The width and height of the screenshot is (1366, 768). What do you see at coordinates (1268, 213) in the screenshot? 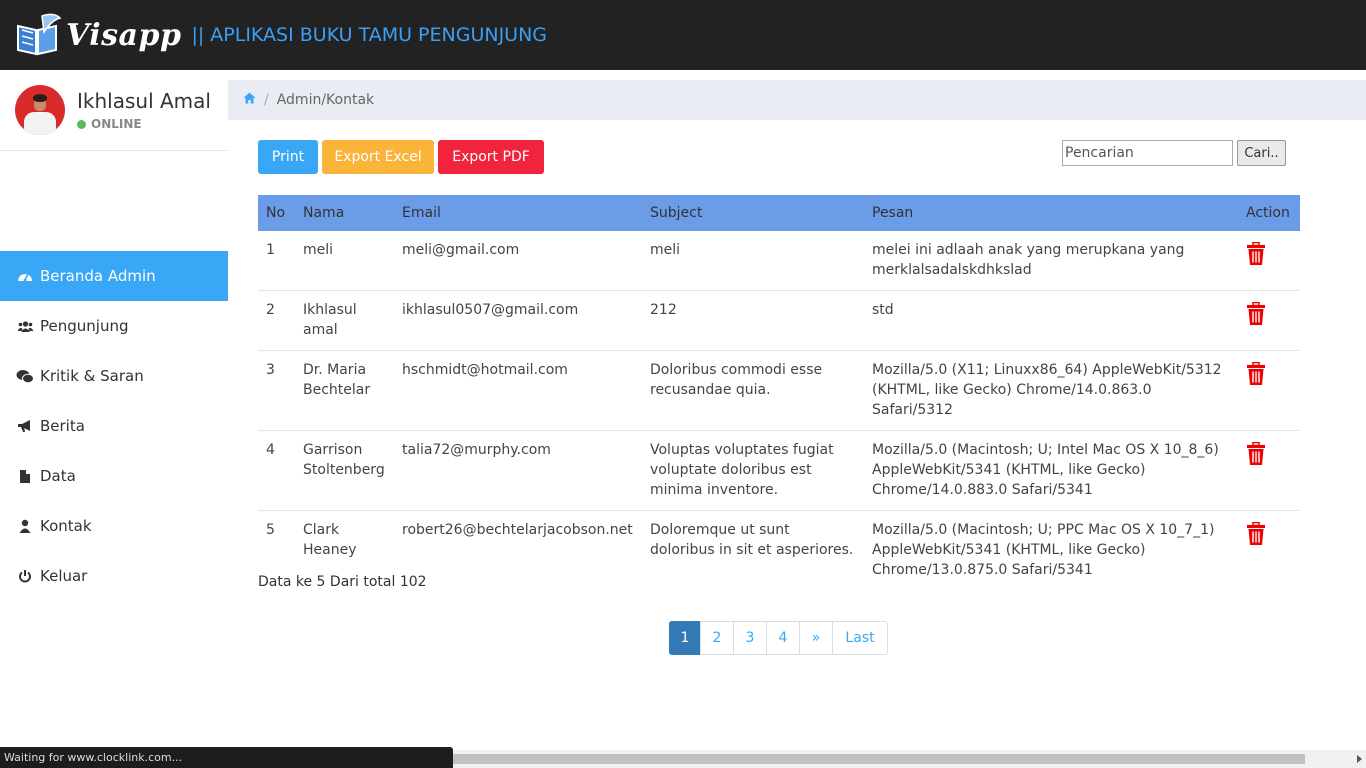
I see `column-header-action: Action` at bounding box center [1268, 213].